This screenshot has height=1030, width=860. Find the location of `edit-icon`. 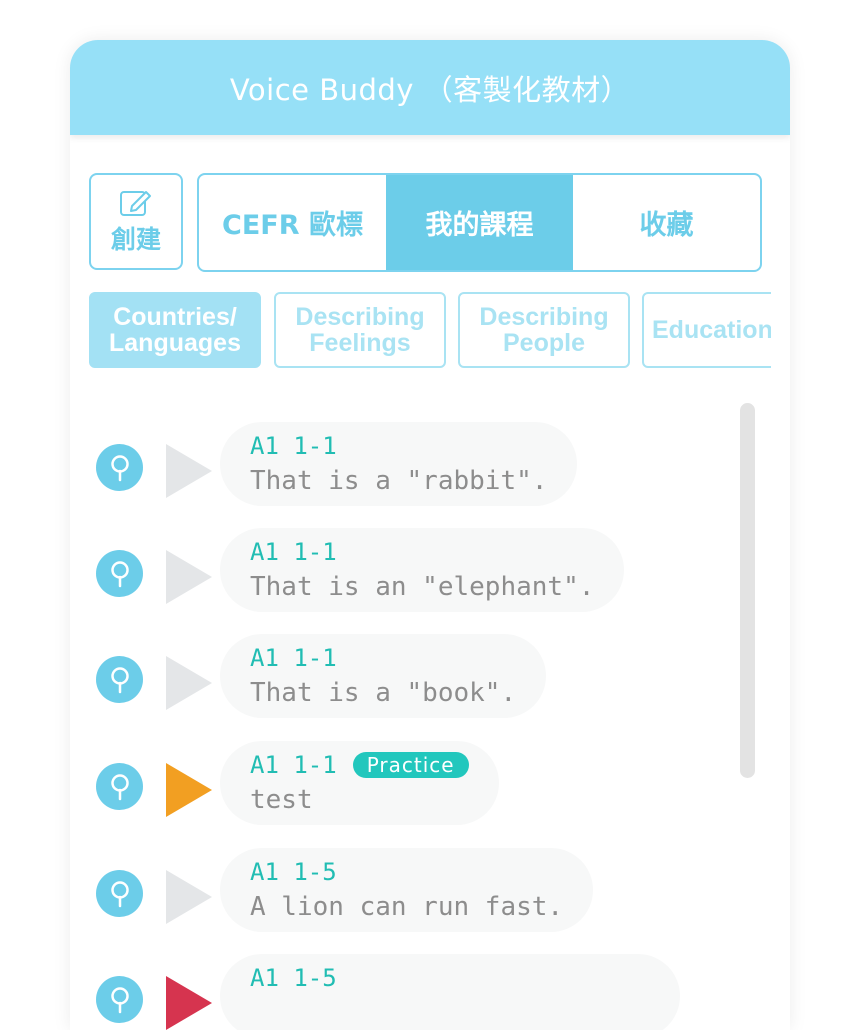

edit-icon is located at coordinates (135, 203).